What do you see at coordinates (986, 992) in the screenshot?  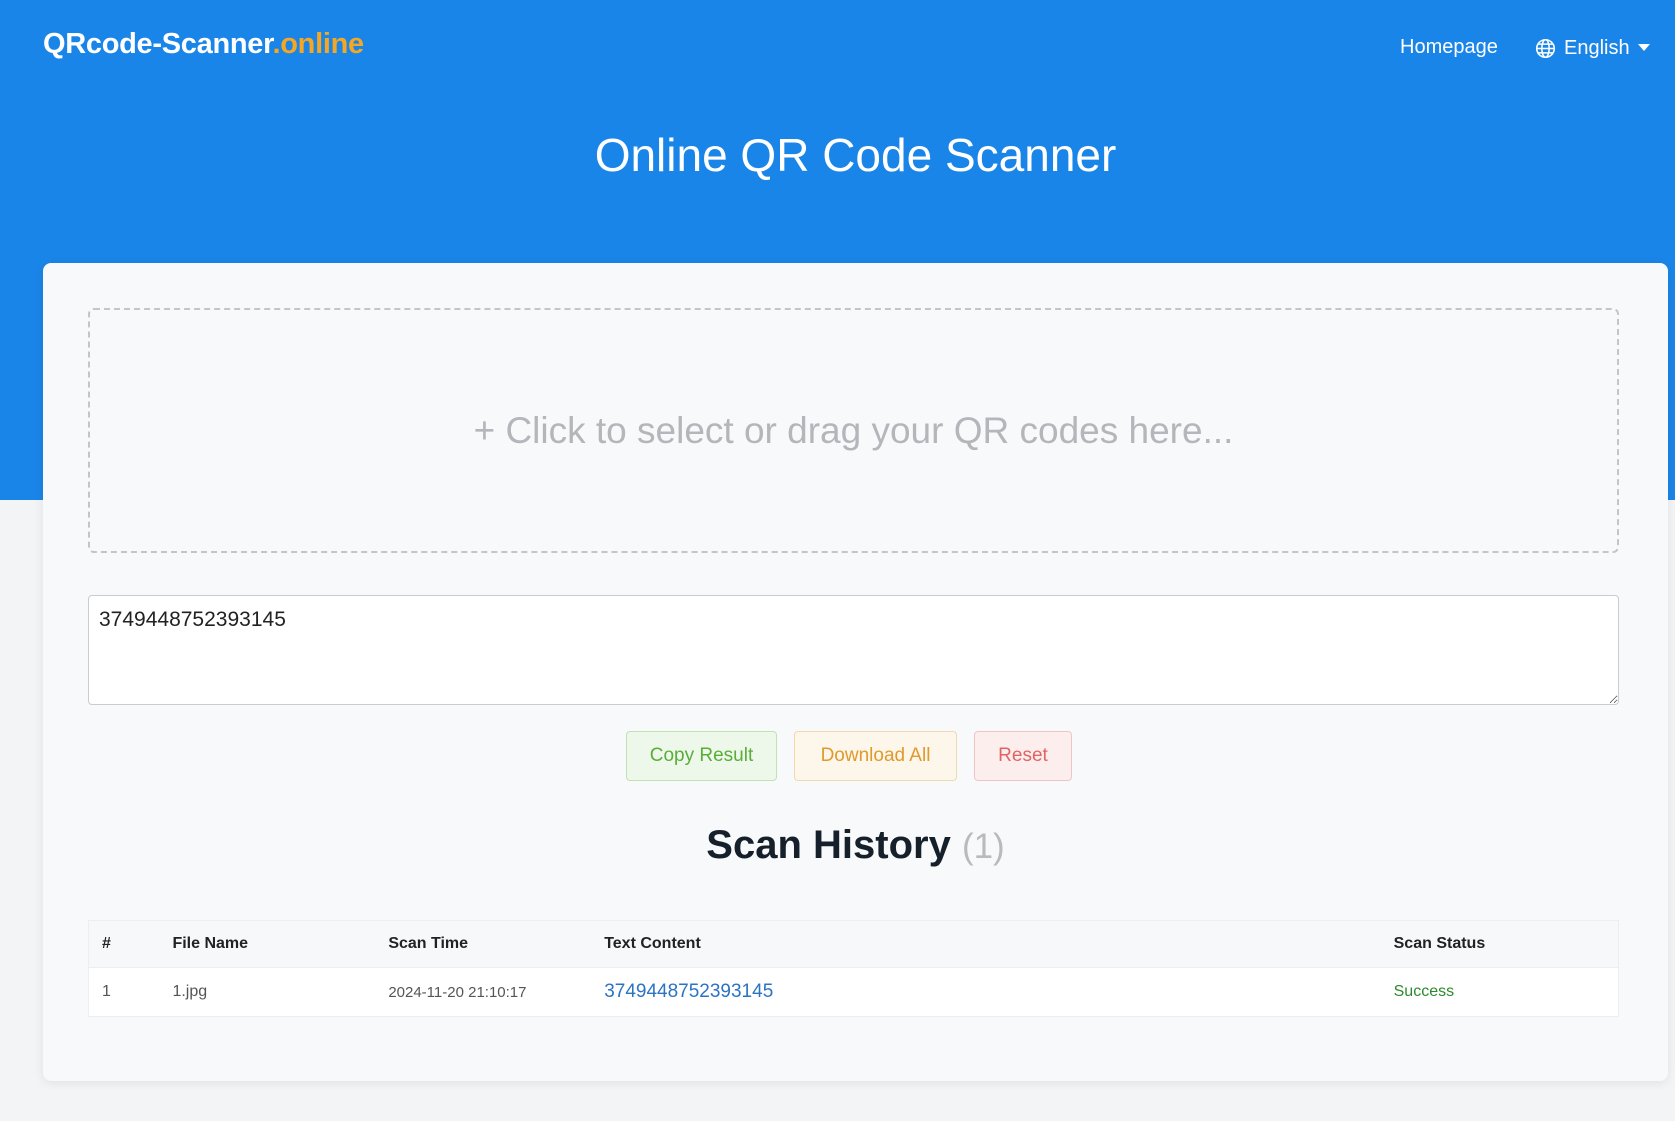 I see `row-text-content-cell: 3749448752393145` at bounding box center [986, 992].